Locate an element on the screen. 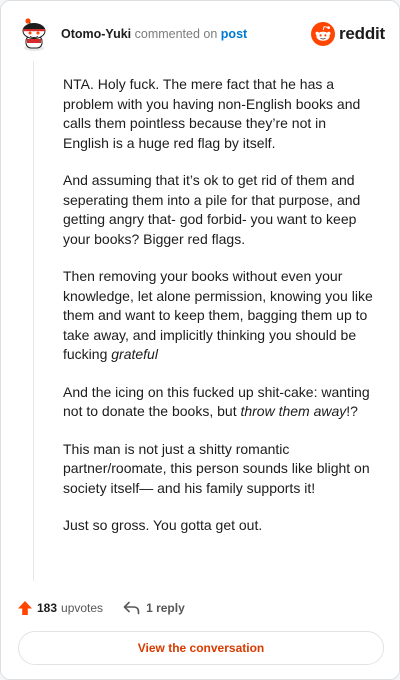  thread-line is located at coordinates (33, 321).